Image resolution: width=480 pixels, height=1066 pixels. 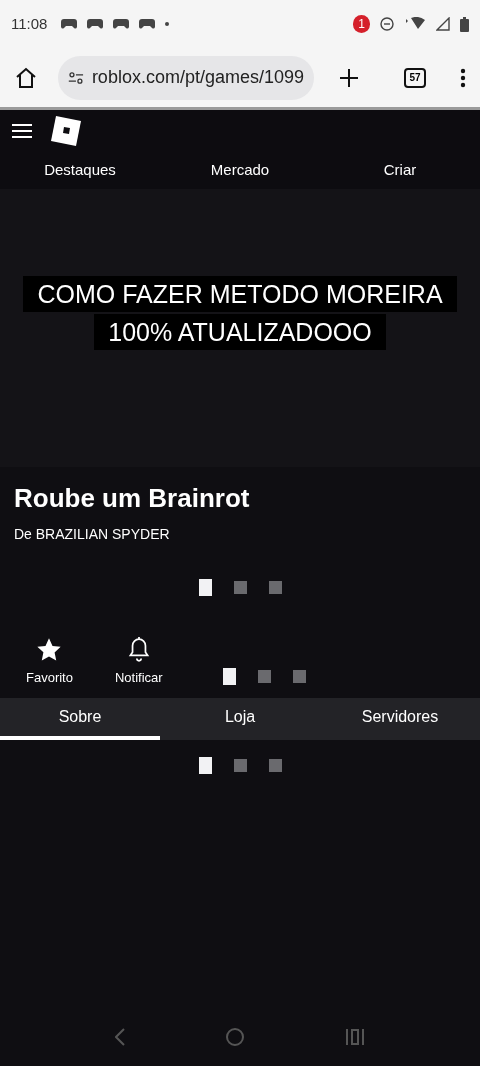 I want to click on tab: Sobre, so click(x=80, y=718).